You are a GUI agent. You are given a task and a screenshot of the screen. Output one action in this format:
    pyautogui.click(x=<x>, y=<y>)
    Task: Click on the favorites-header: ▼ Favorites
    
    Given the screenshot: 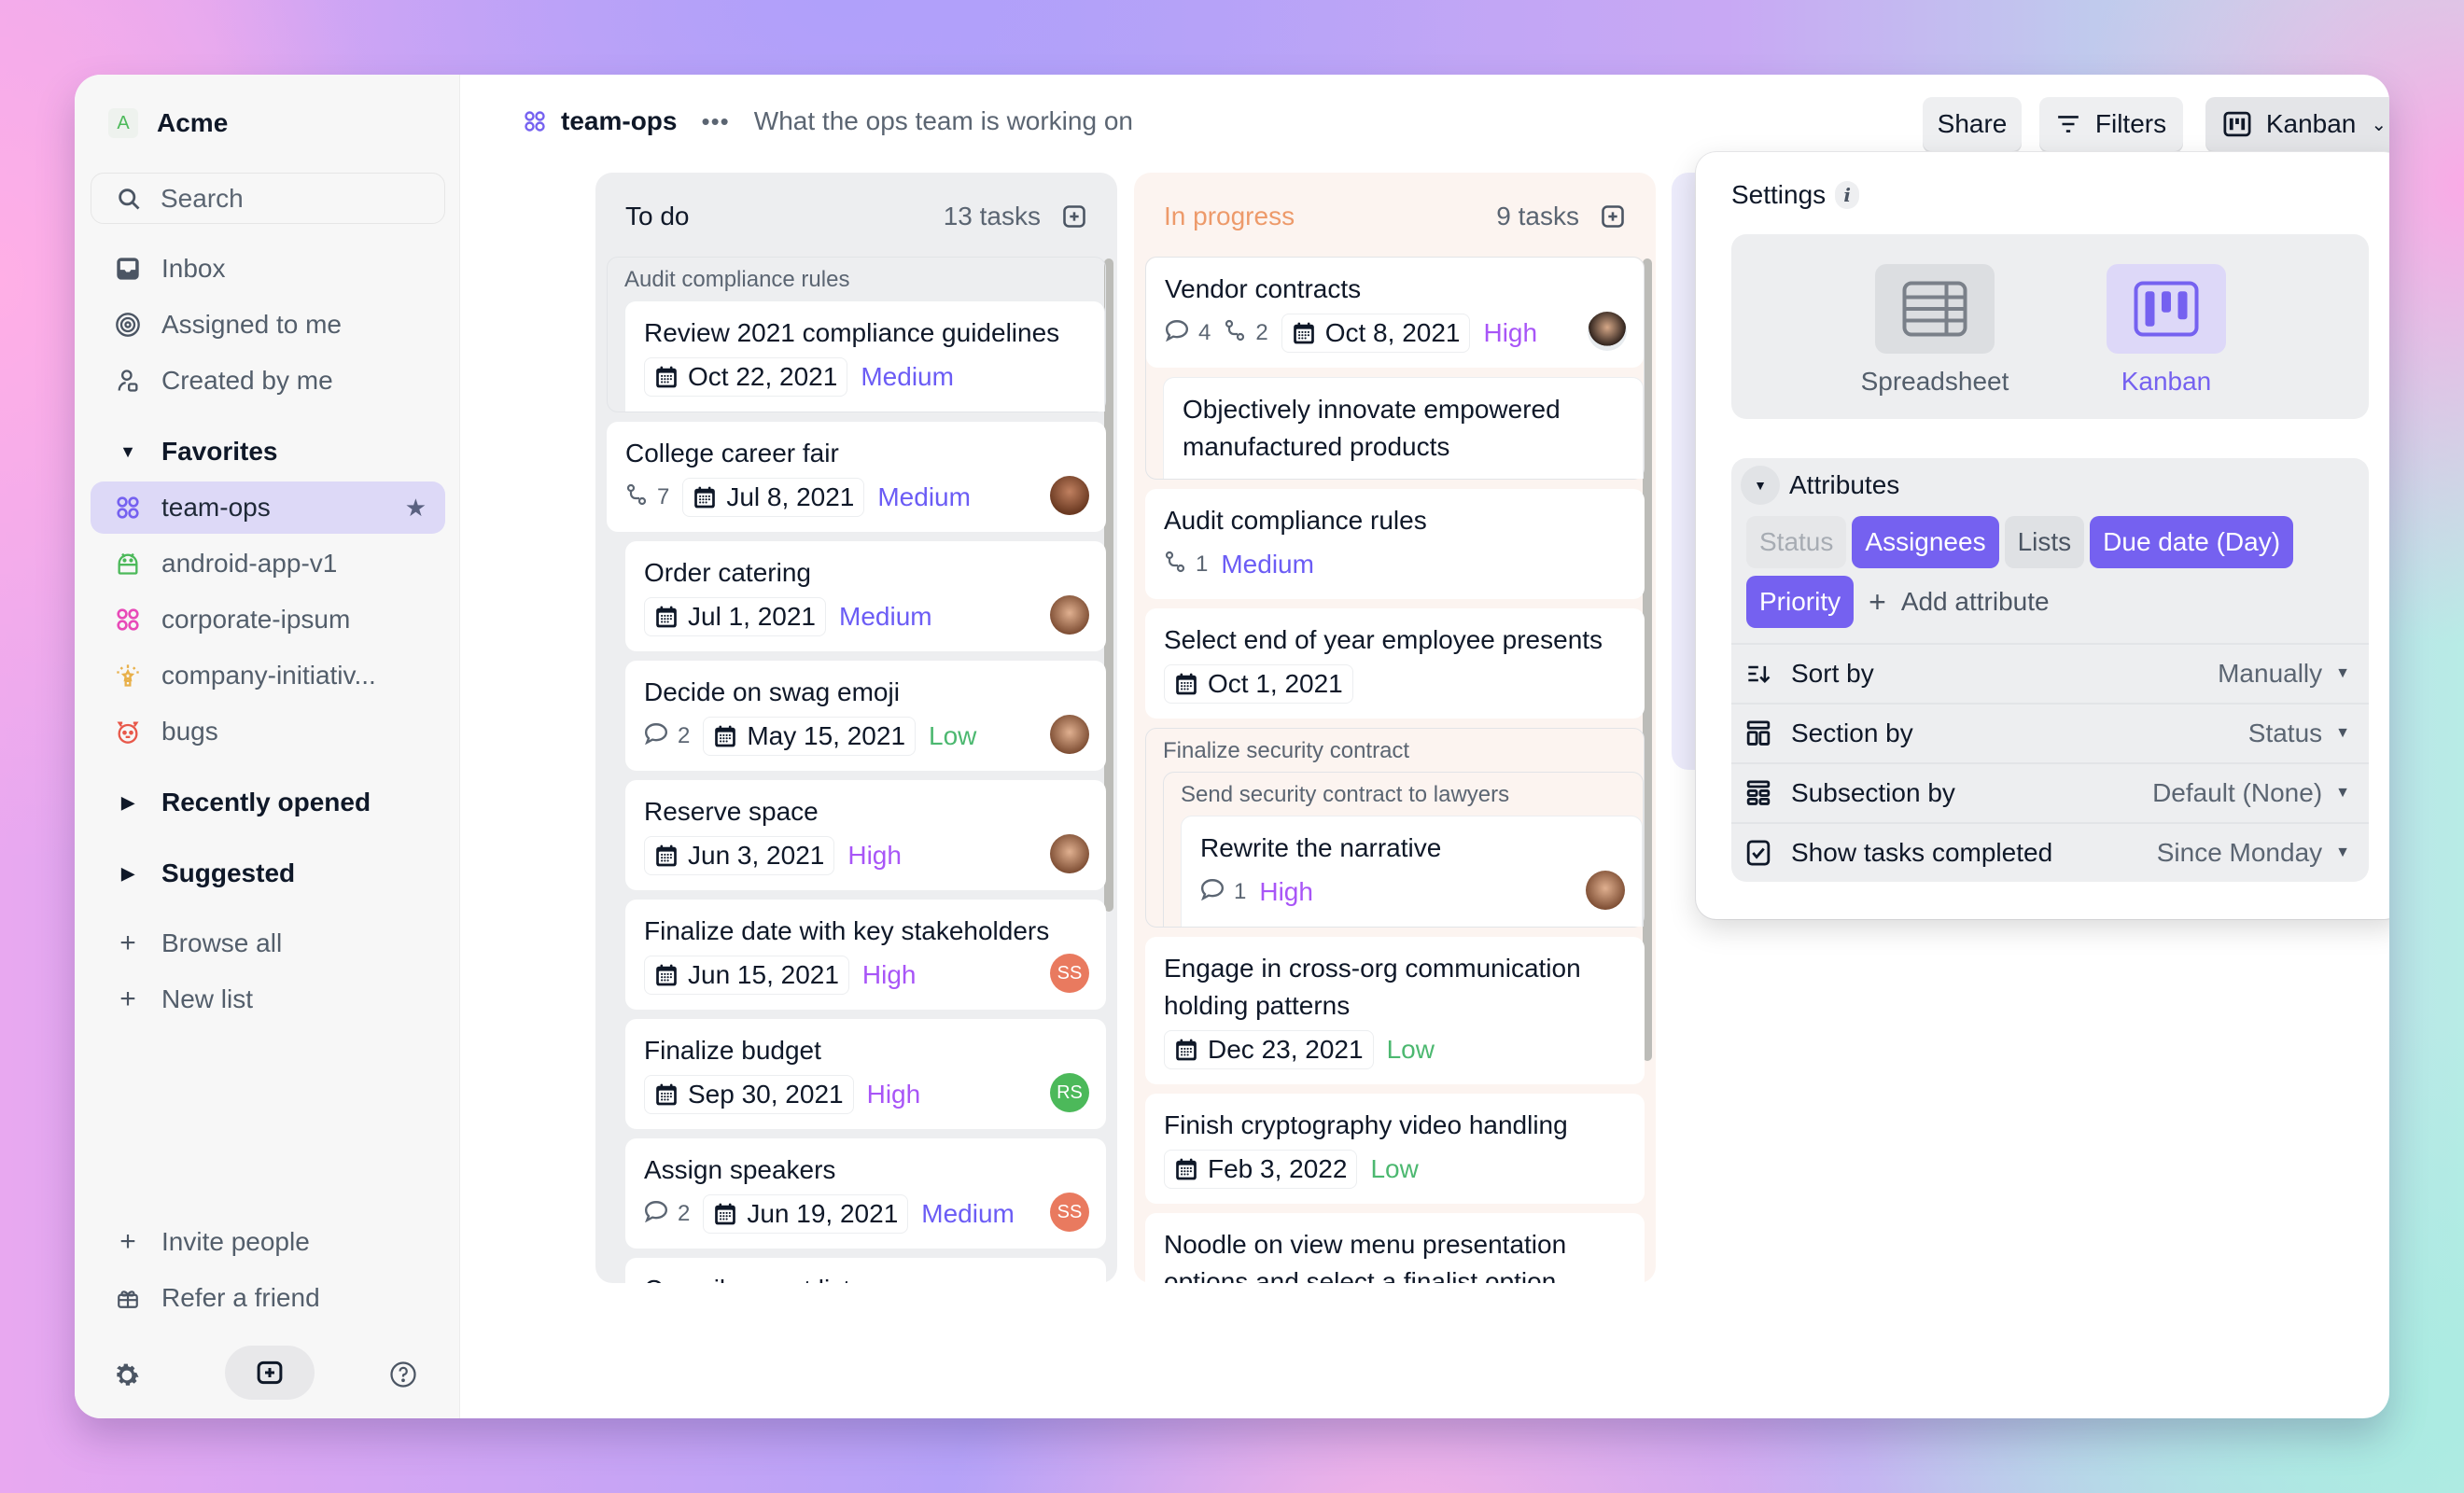 What is the action you would take?
    pyautogui.click(x=184, y=452)
    